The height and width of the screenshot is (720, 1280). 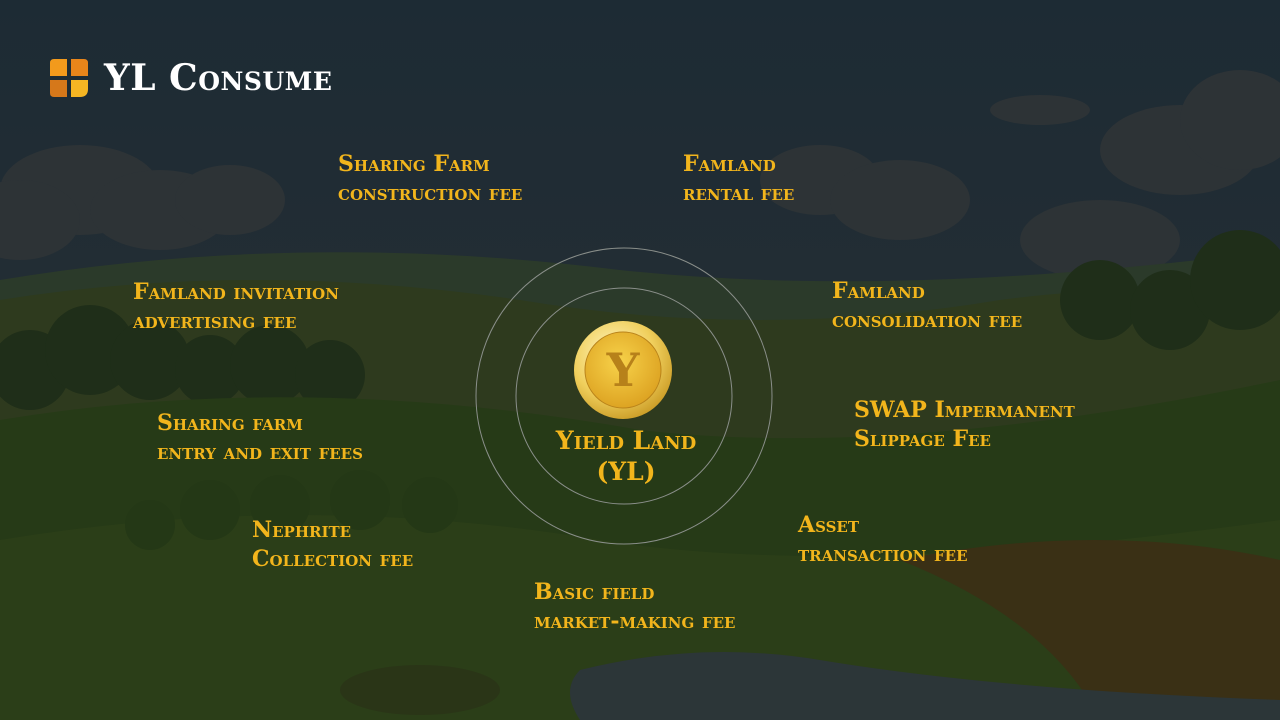 I want to click on fee-sharing-farm-construction: Sharing Farm construction fee, so click(x=430, y=179).